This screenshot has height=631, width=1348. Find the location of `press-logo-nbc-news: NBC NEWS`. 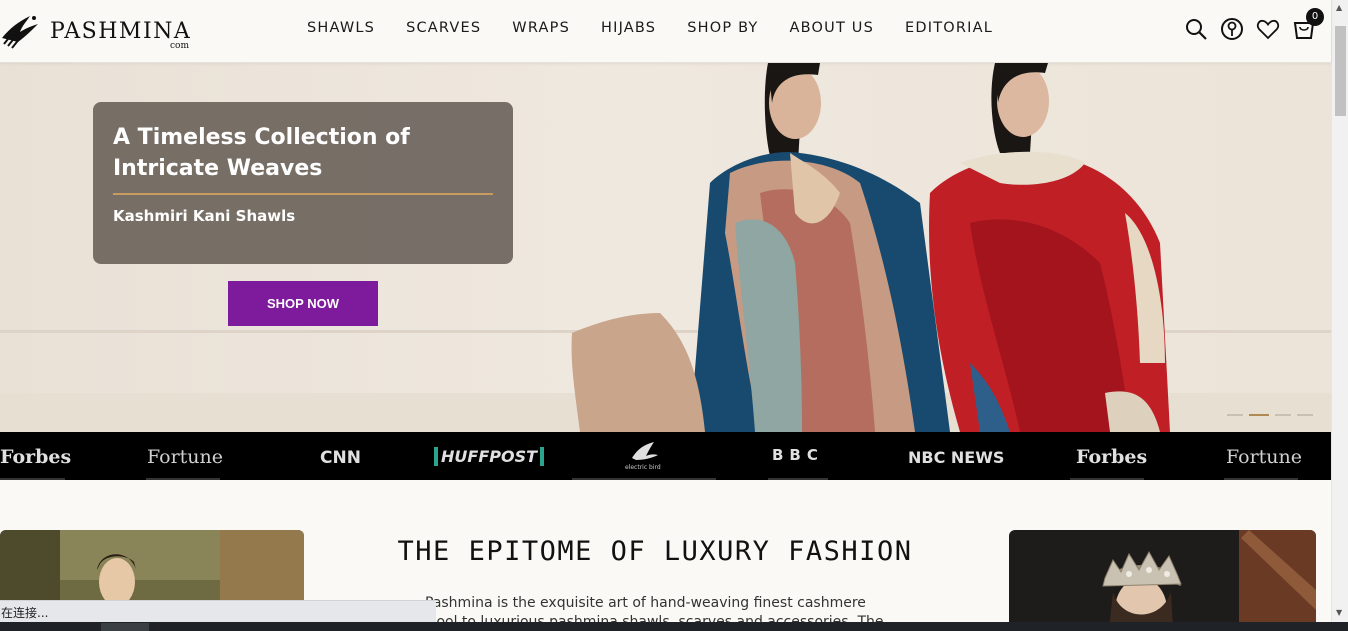

press-logo-nbc-news: NBC NEWS is located at coordinates (956, 457).